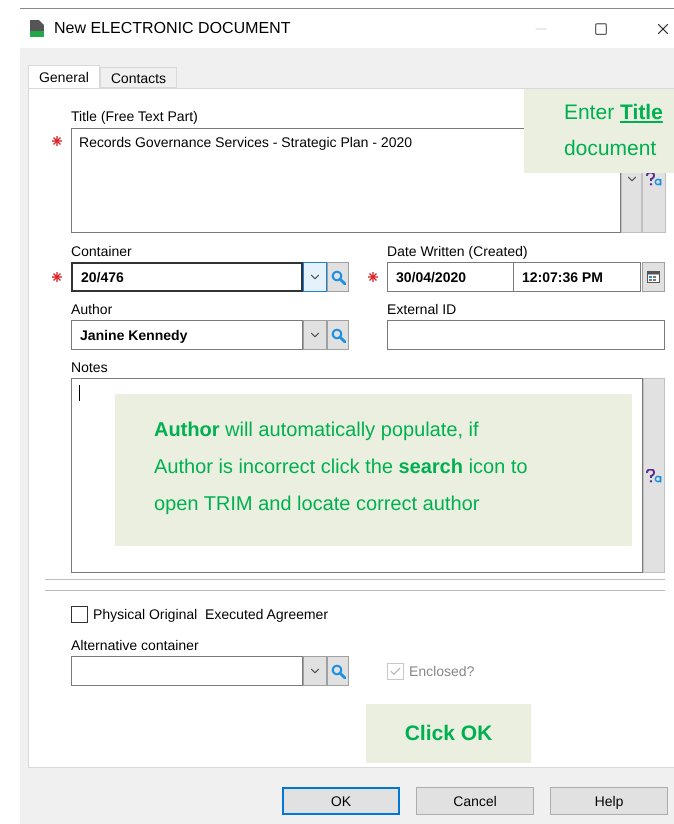 The image size is (674, 824). Describe the element at coordinates (135, 645) in the screenshot. I see `field-label: Alternative container` at that location.